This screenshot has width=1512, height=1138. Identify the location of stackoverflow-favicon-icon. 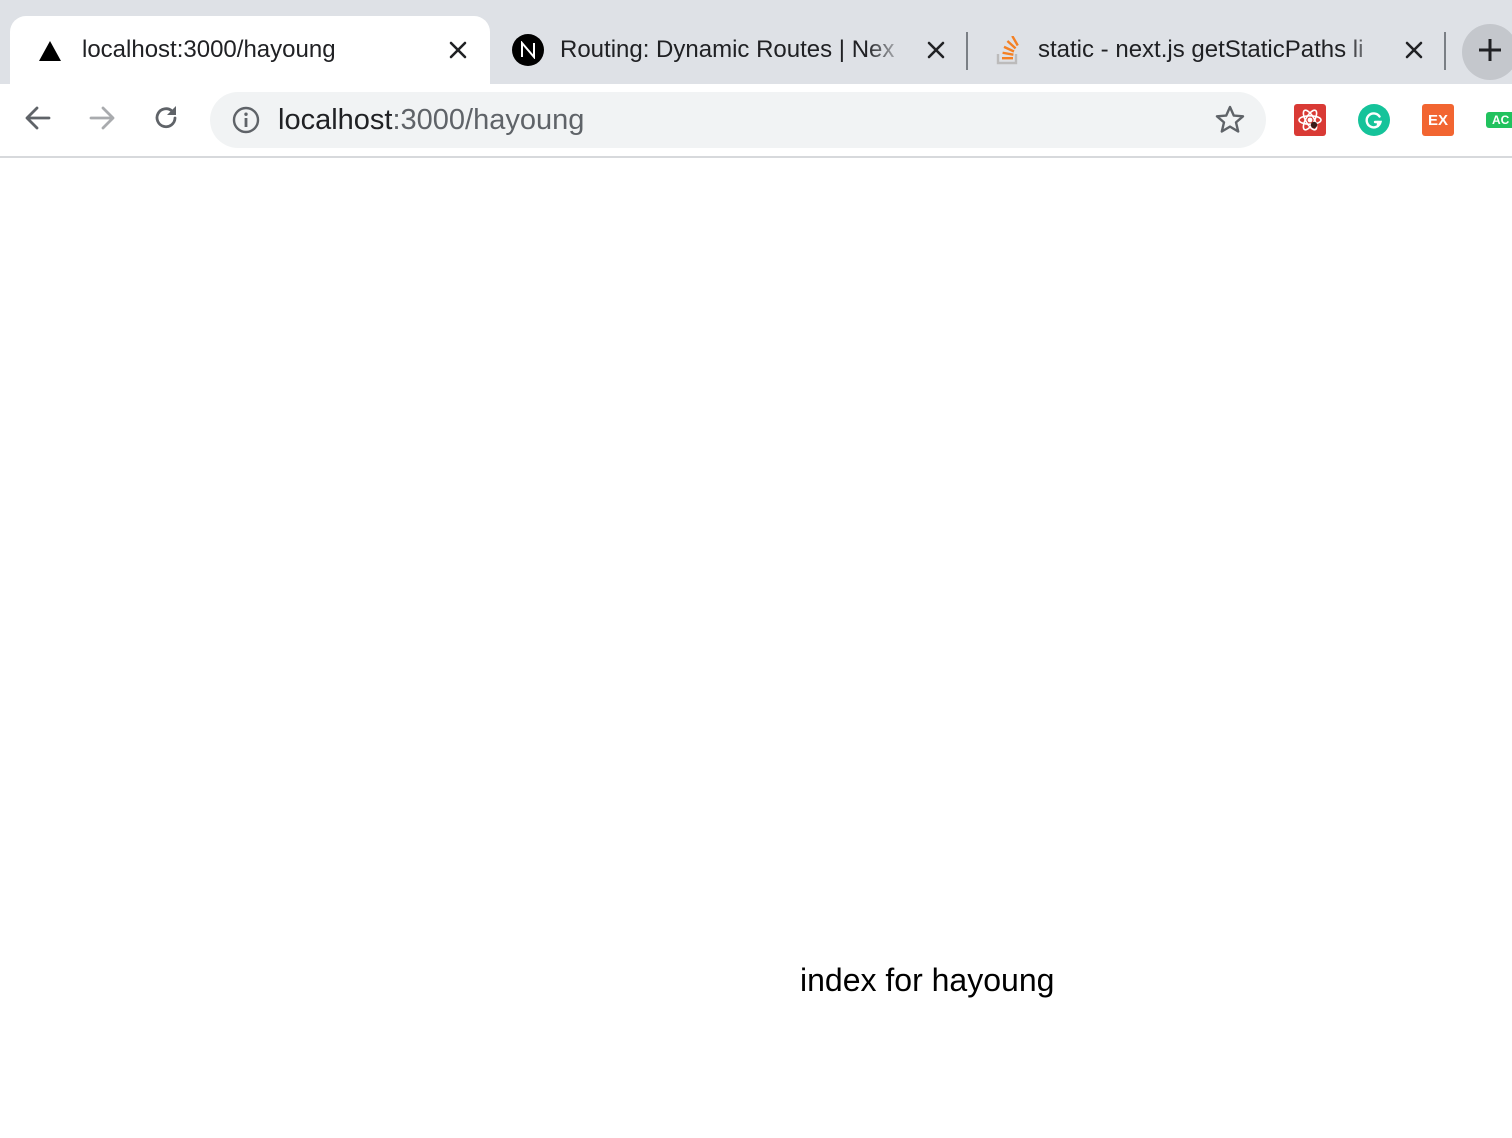
(1008, 50).